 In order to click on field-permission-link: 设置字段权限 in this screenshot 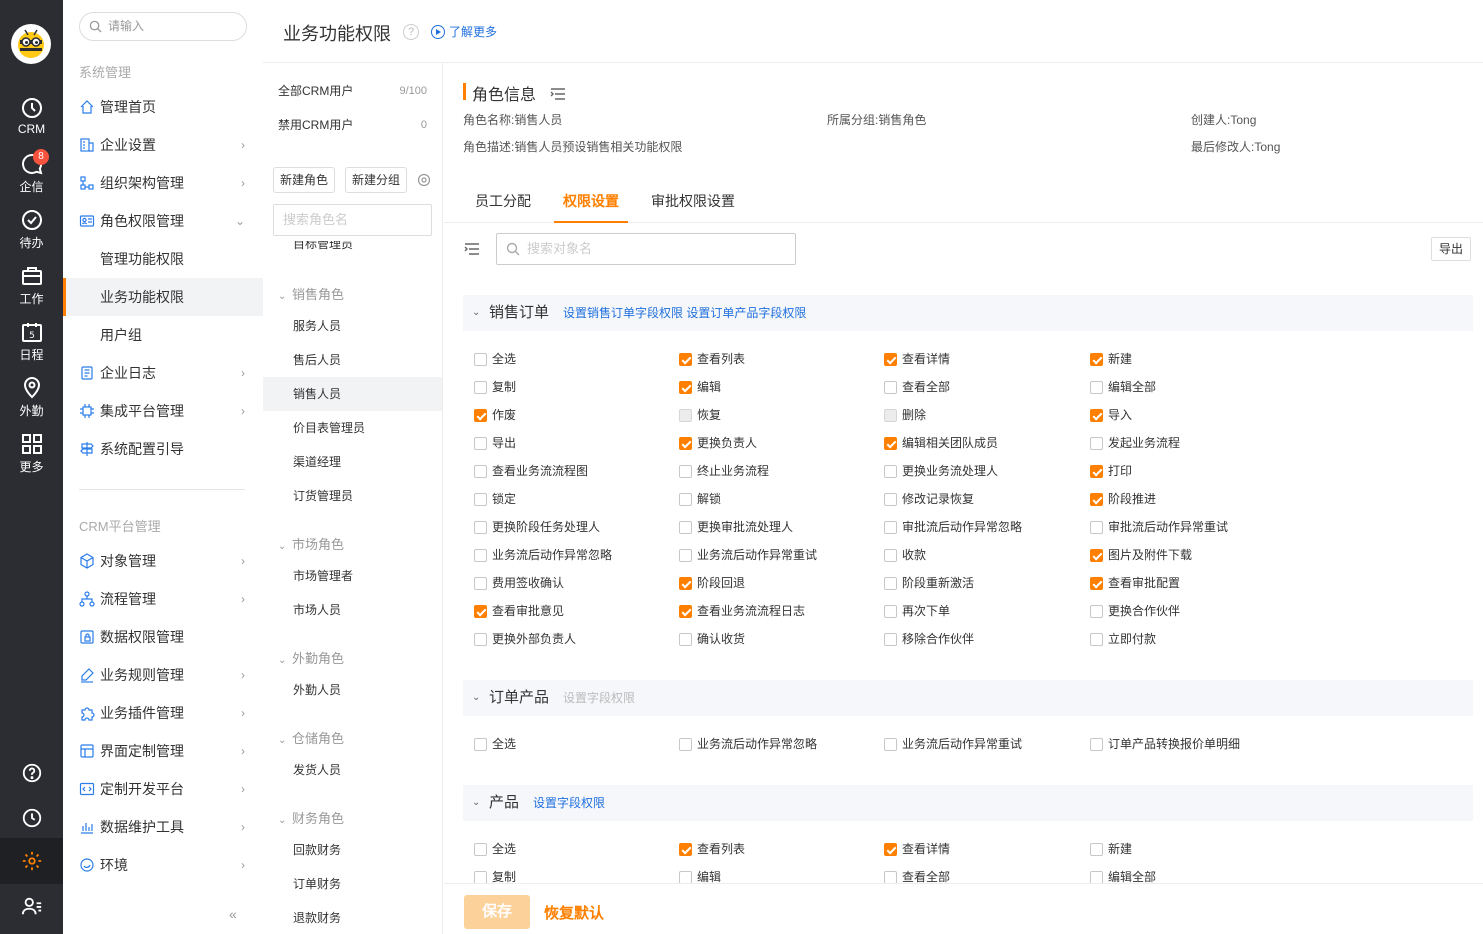, I will do `click(599, 698)`.